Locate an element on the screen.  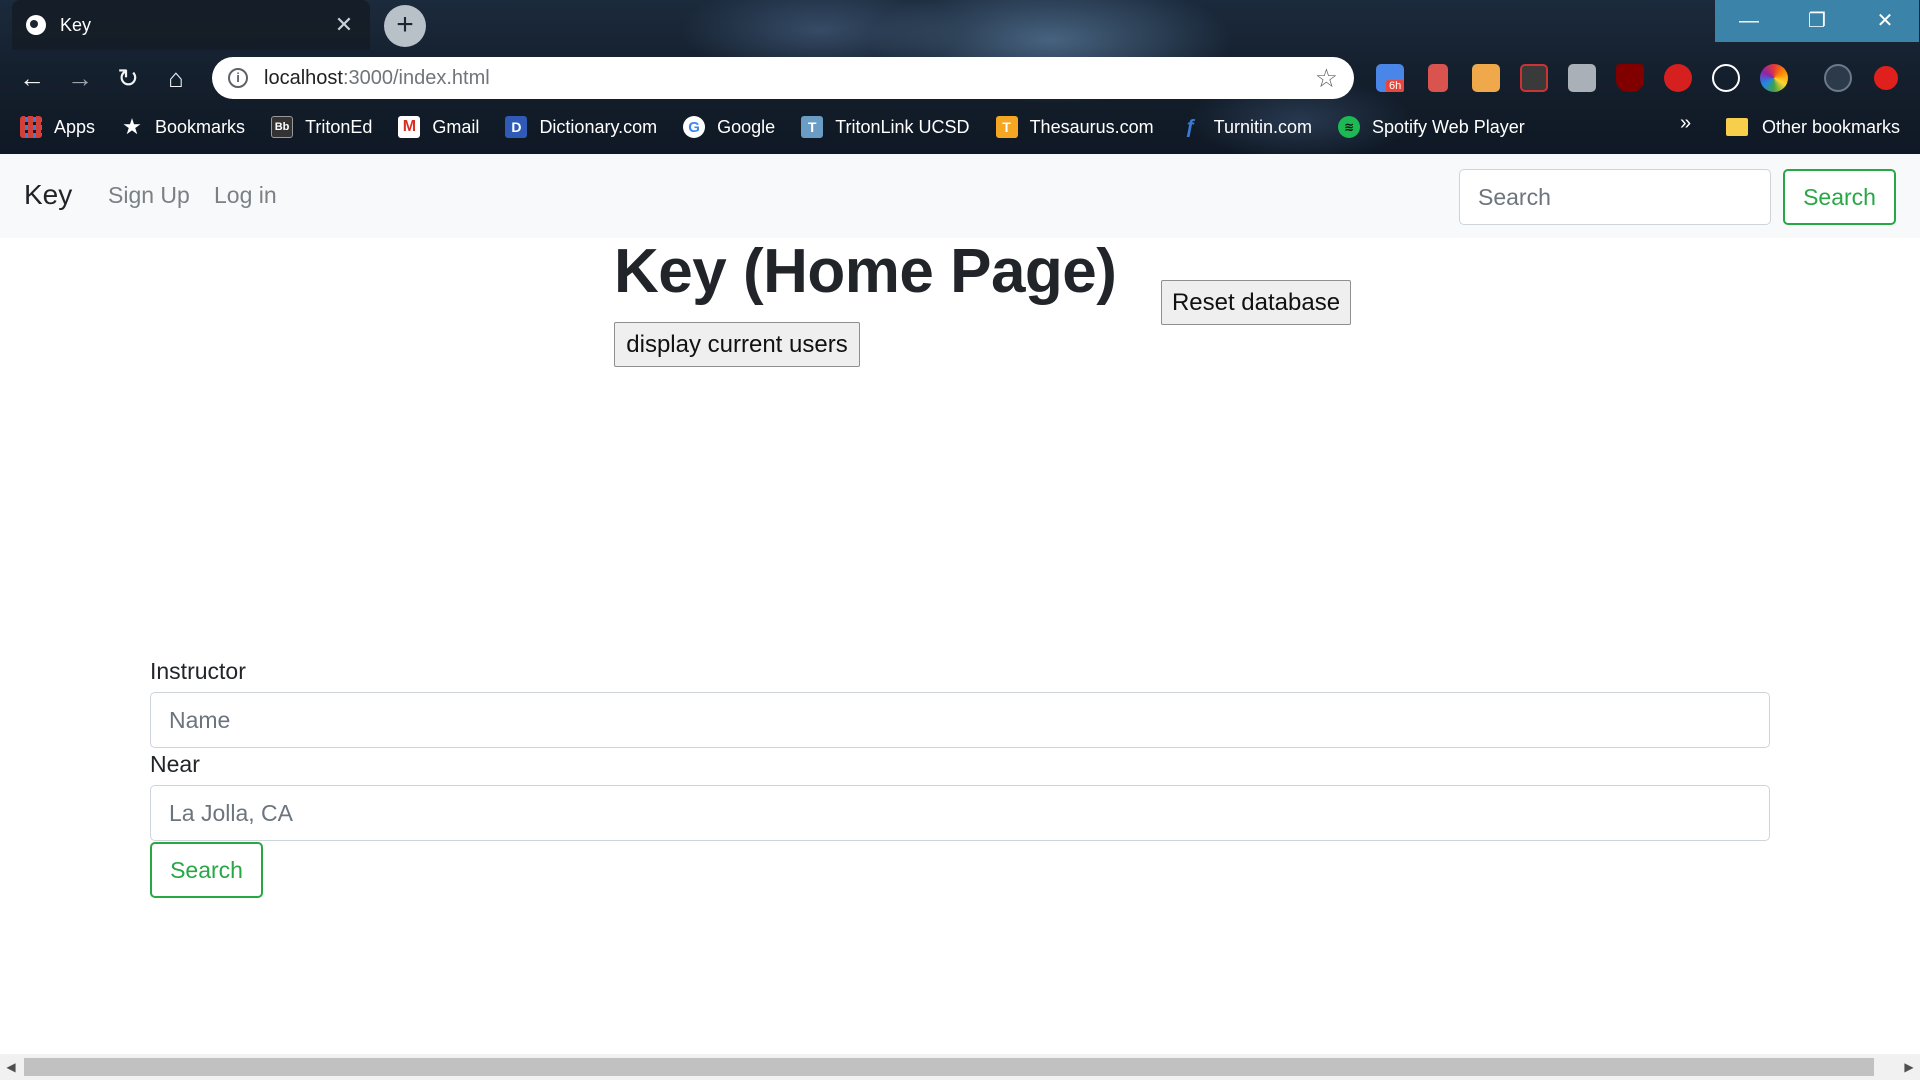
color-picker-extension-icon is located at coordinates (1774, 78).